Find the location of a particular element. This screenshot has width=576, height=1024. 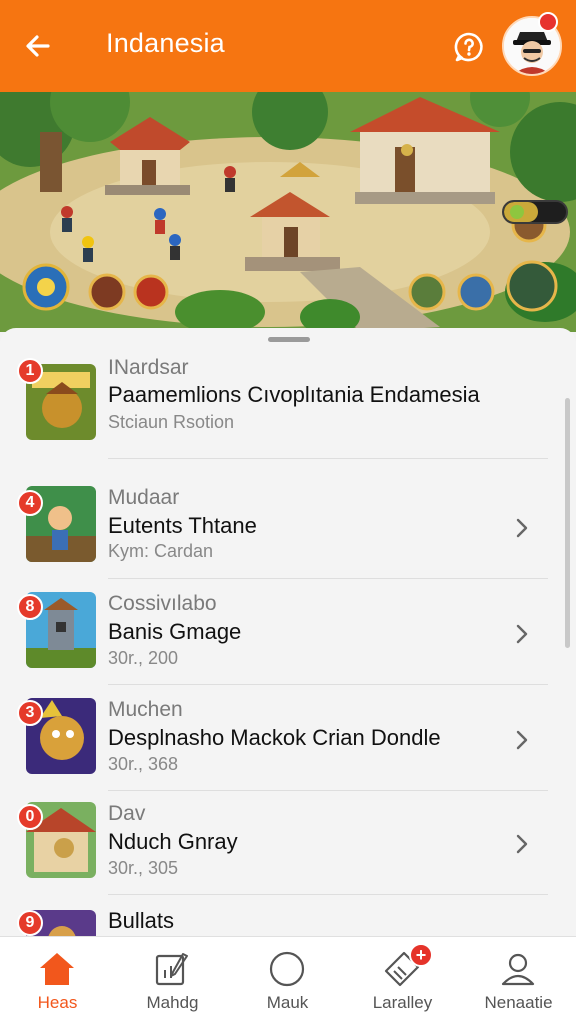

list-item-category: Mudaar is located at coordinates (144, 497).